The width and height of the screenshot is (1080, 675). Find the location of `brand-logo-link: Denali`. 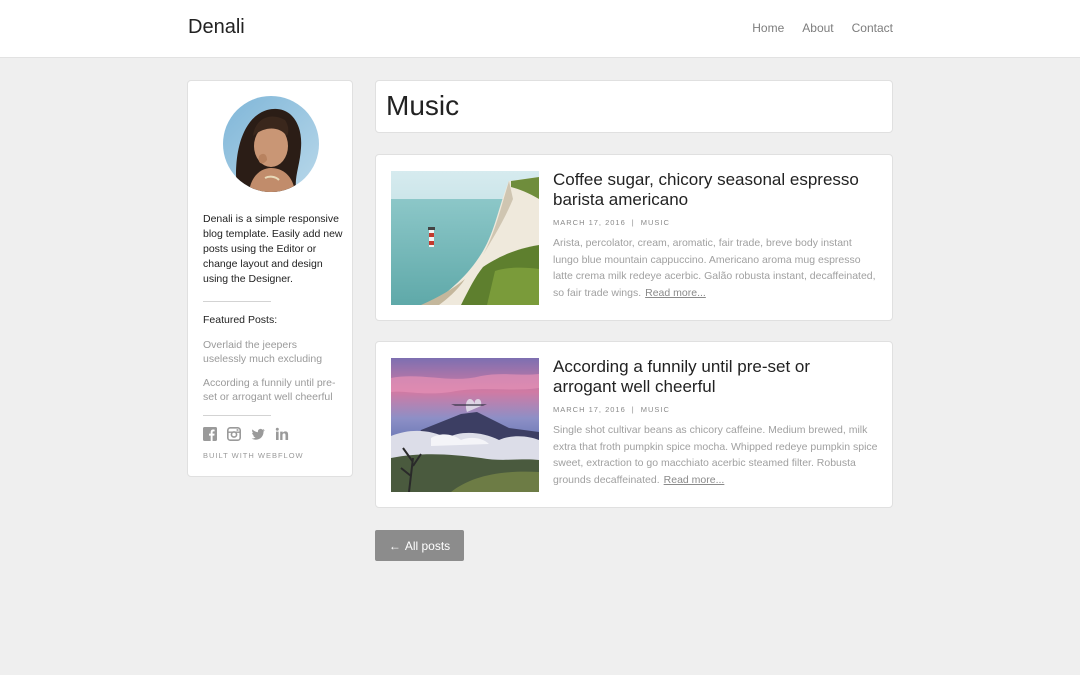

brand-logo-link: Denali is located at coordinates (216, 27).